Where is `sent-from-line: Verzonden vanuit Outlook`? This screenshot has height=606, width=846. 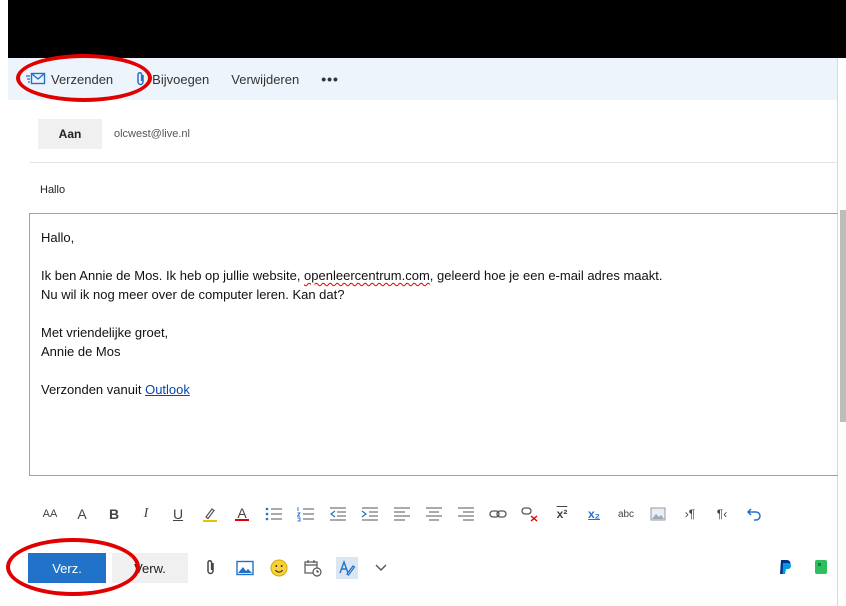 sent-from-line: Verzonden vanuit Outlook is located at coordinates (439, 389).